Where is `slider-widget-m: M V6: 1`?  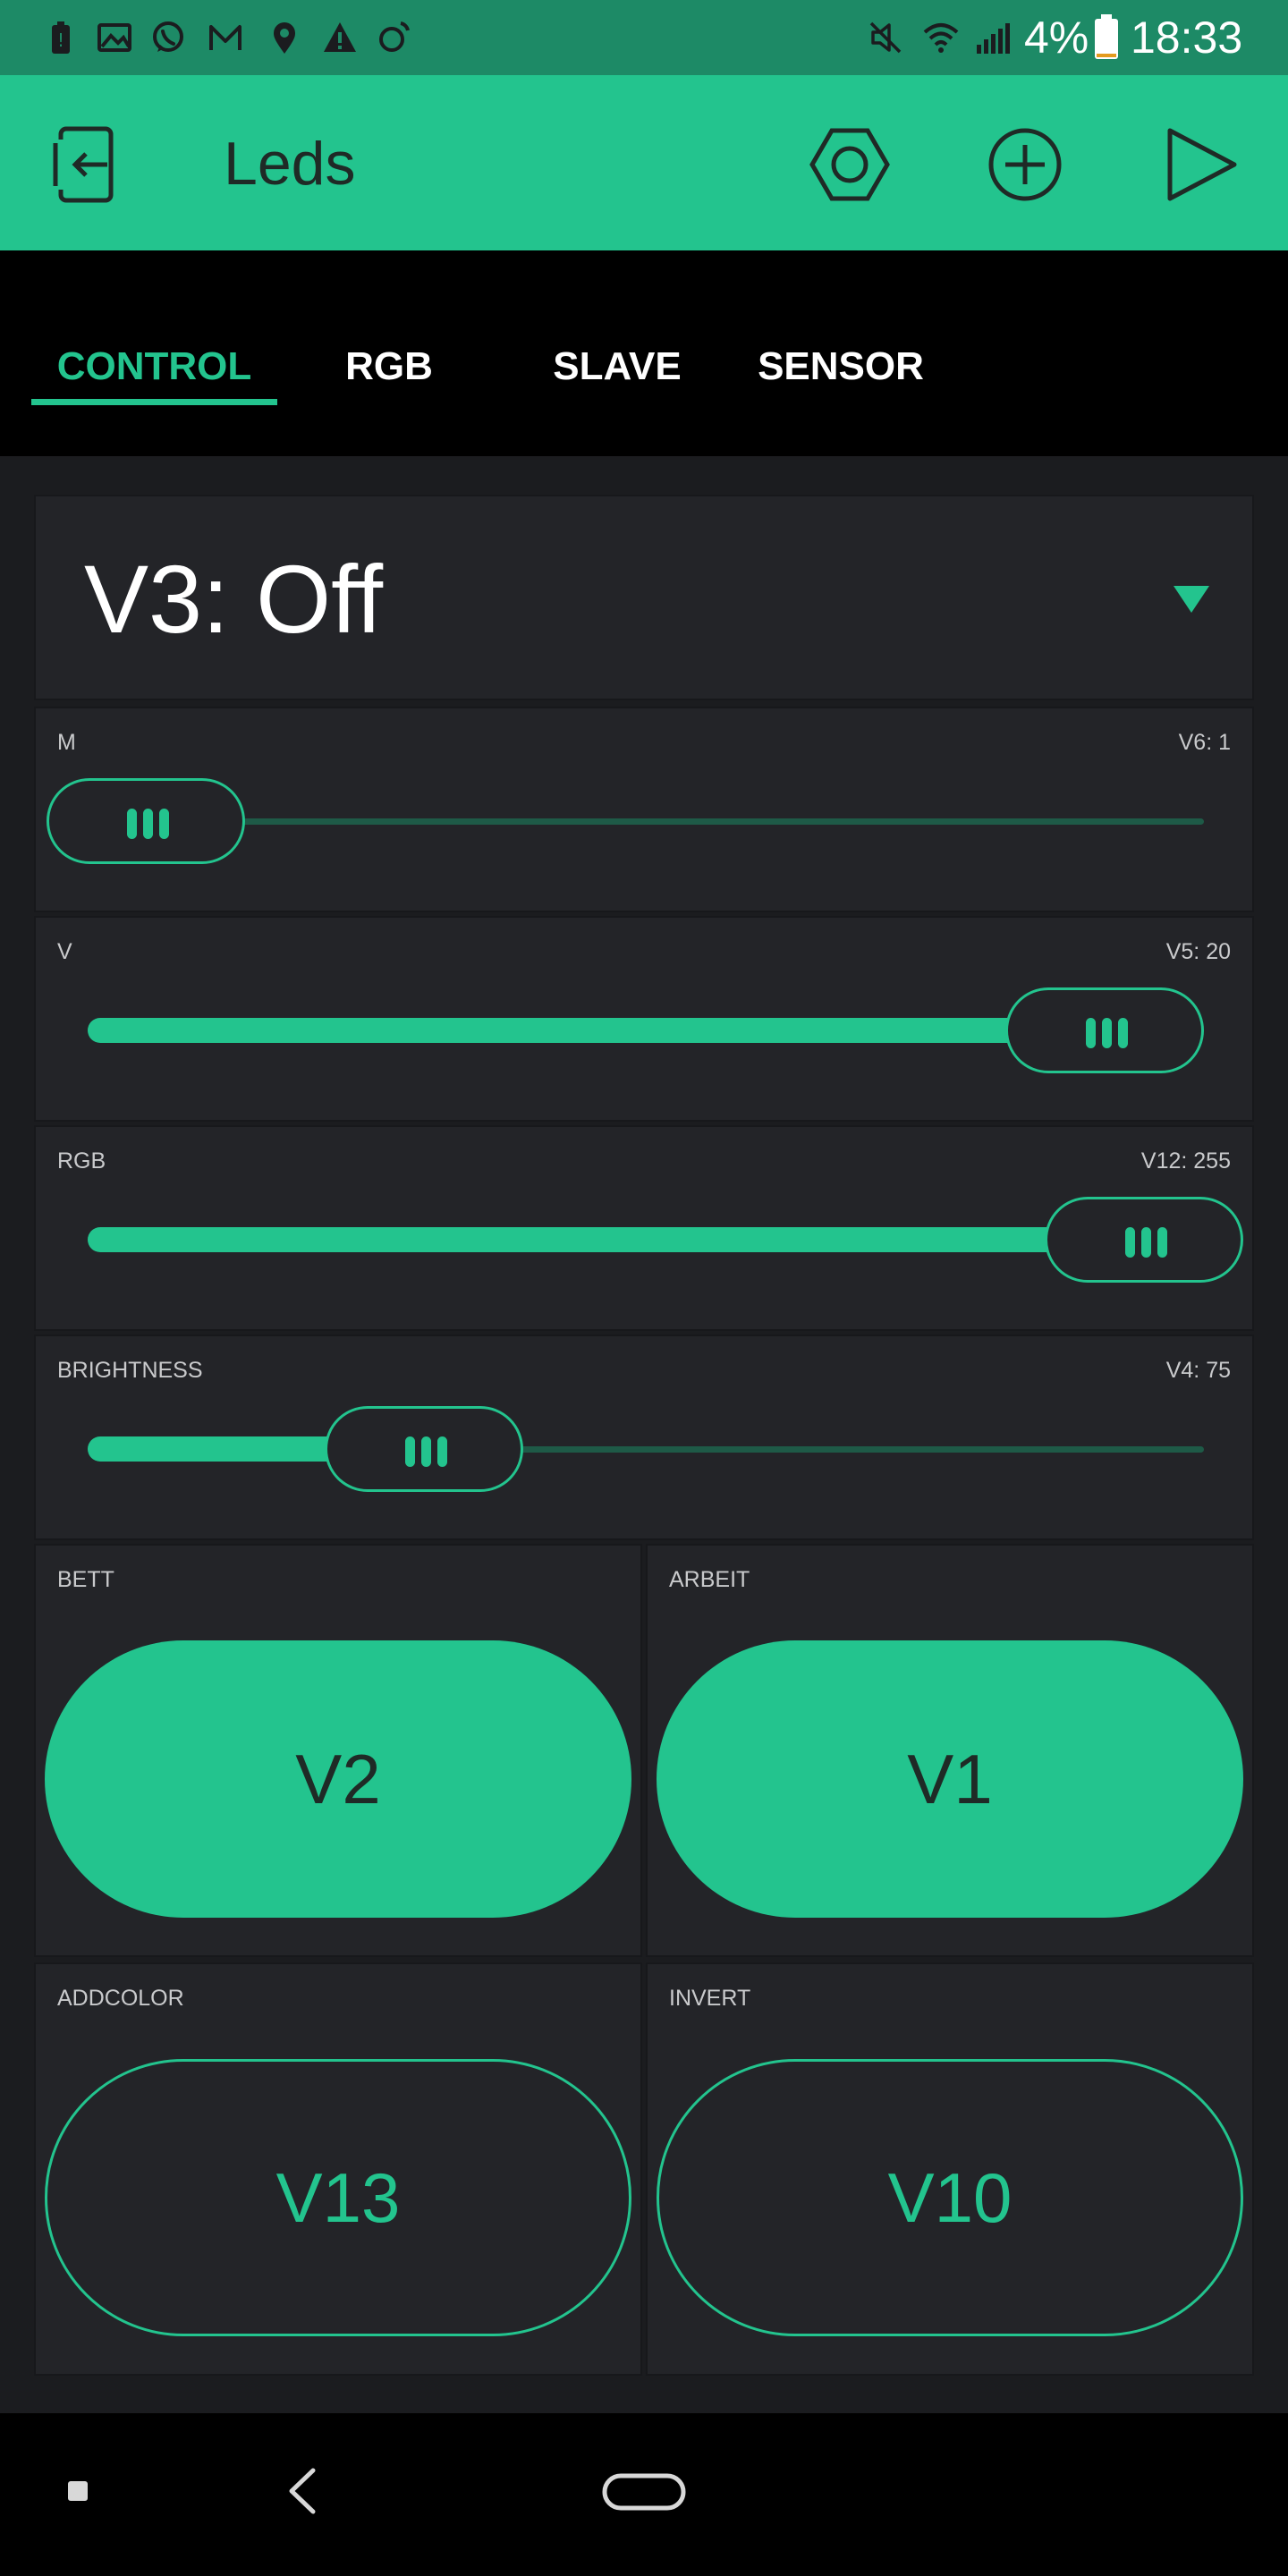 slider-widget-m: M V6: 1 is located at coordinates (644, 809).